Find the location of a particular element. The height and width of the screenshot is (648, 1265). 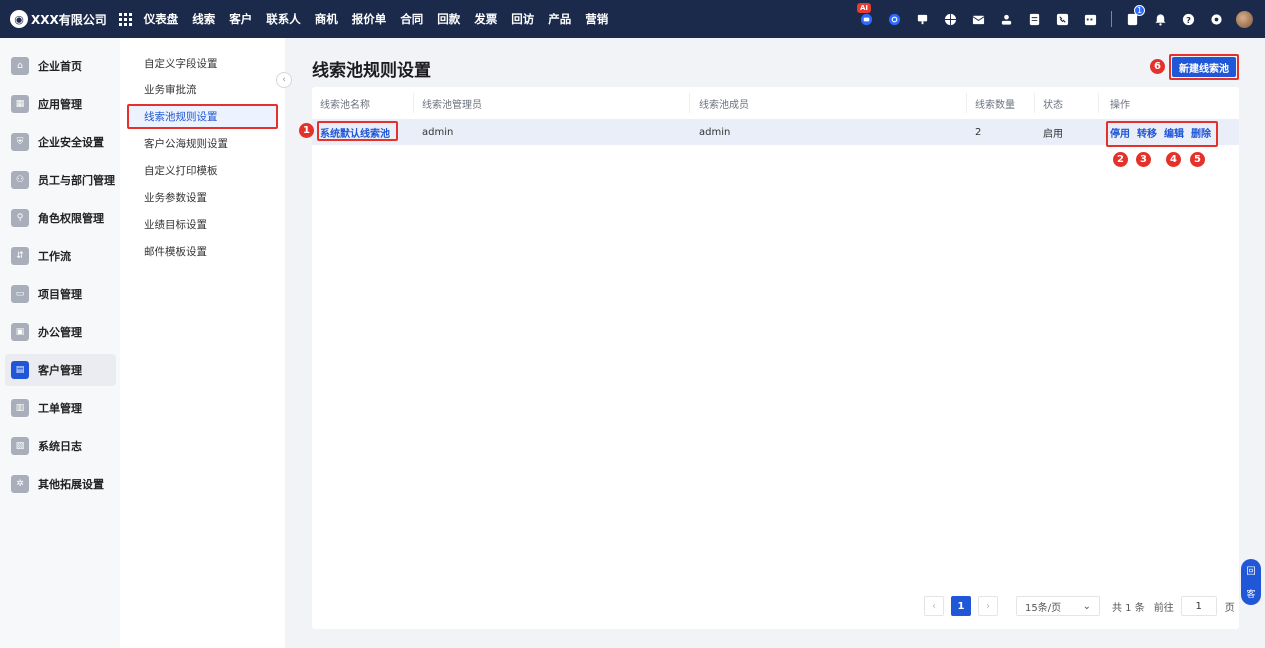

submenu-item-print-templates: 自定义打印模板 is located at coordinates (202, 170).